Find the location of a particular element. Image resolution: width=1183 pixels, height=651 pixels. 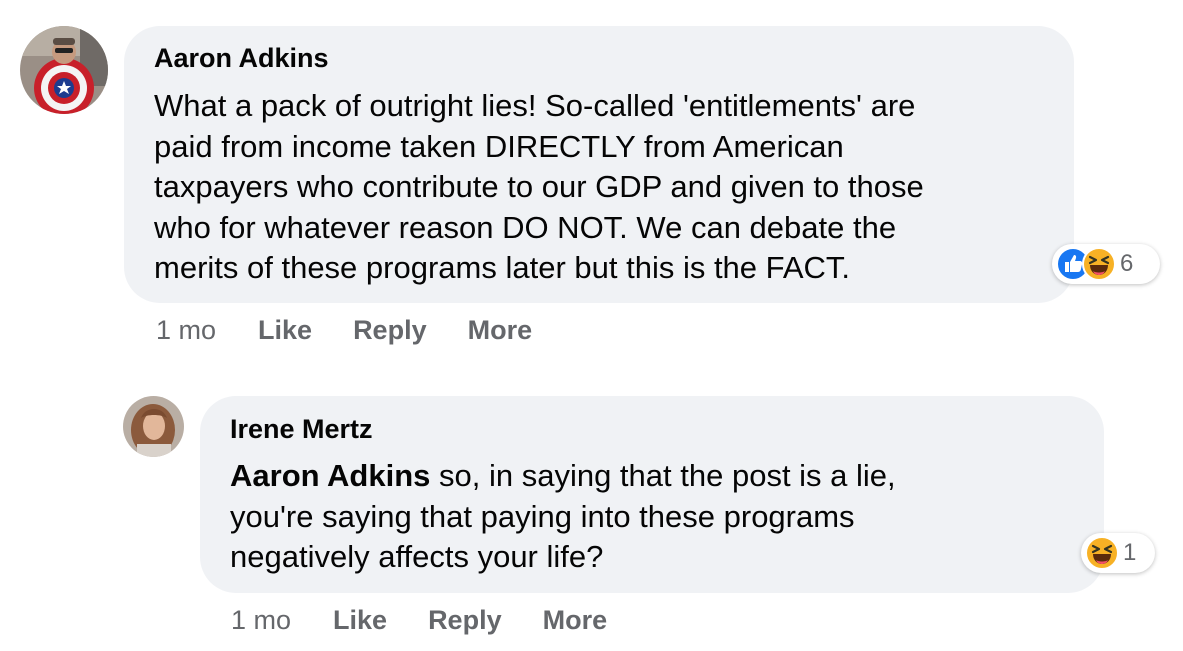

comment-timestamp: 1 mo is located at coordinates (186, 330).